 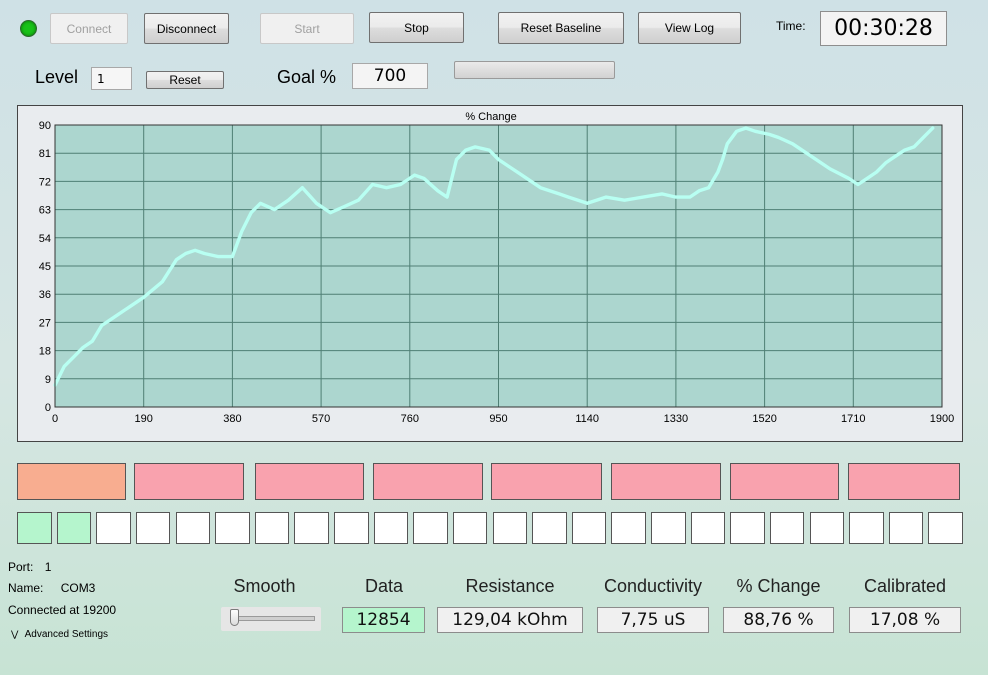 What do you see at coordinates (905, 586) in the screenshot?
I see `calibrated-label: Calibrated` at bounding box center [905, 586].